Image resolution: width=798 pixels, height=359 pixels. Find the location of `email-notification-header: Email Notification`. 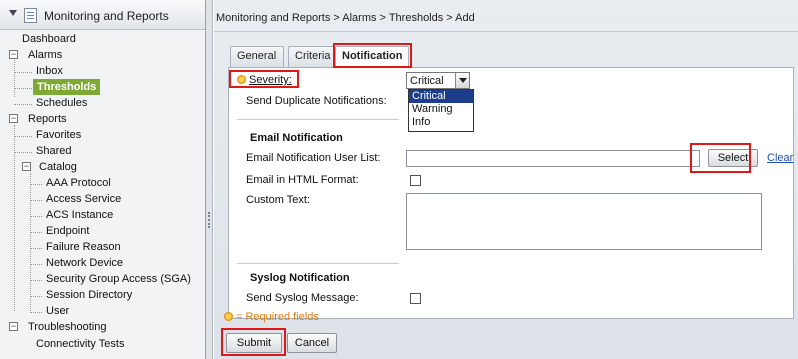

email-notification-header: Email Notification is located at coordinates (296, 138).